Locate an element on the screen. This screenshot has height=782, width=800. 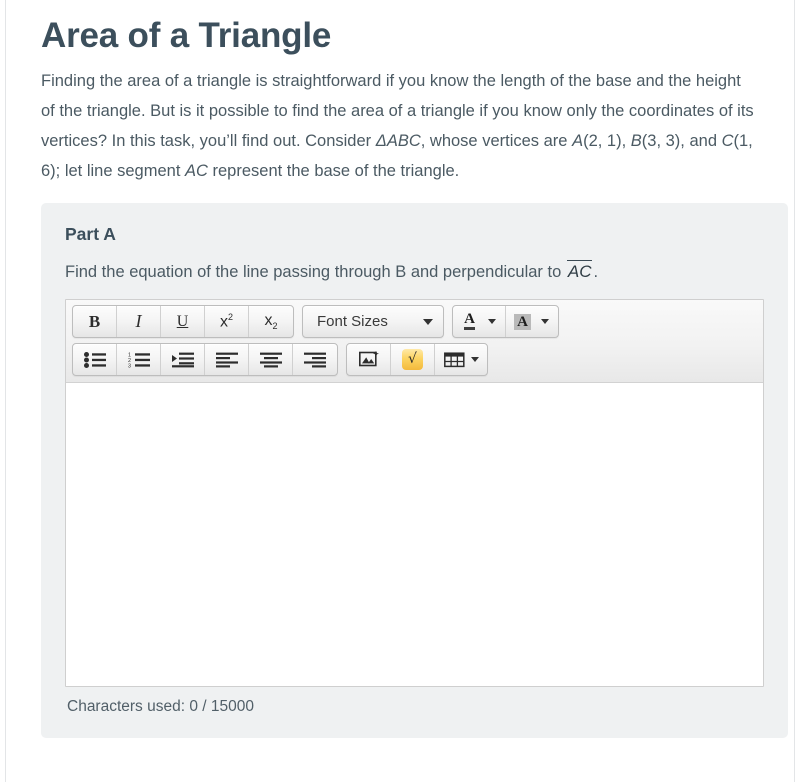
bullet-list-button is located at coordinates (95, 359).